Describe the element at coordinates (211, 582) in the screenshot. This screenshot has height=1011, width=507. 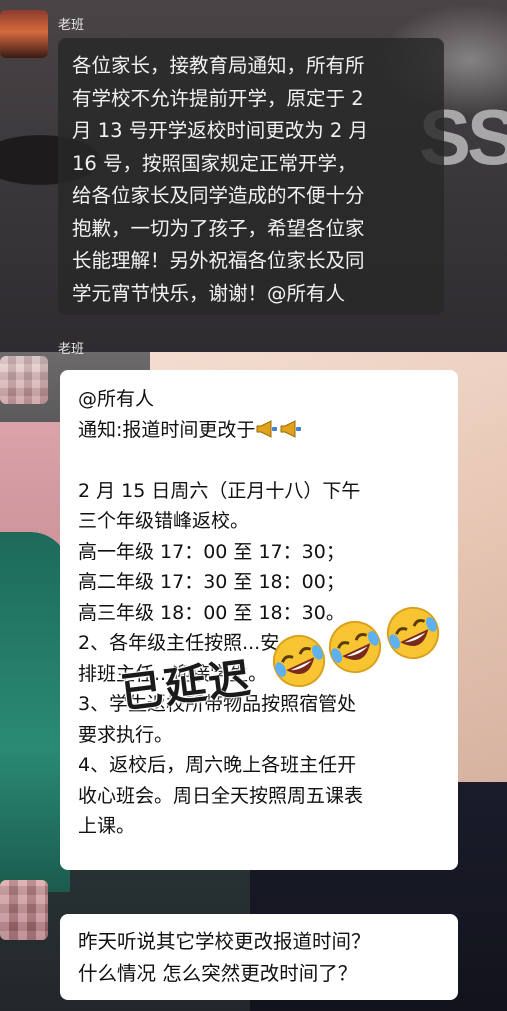
I see `message-line: 高二年级 17：30 至 18：00；` at that location.